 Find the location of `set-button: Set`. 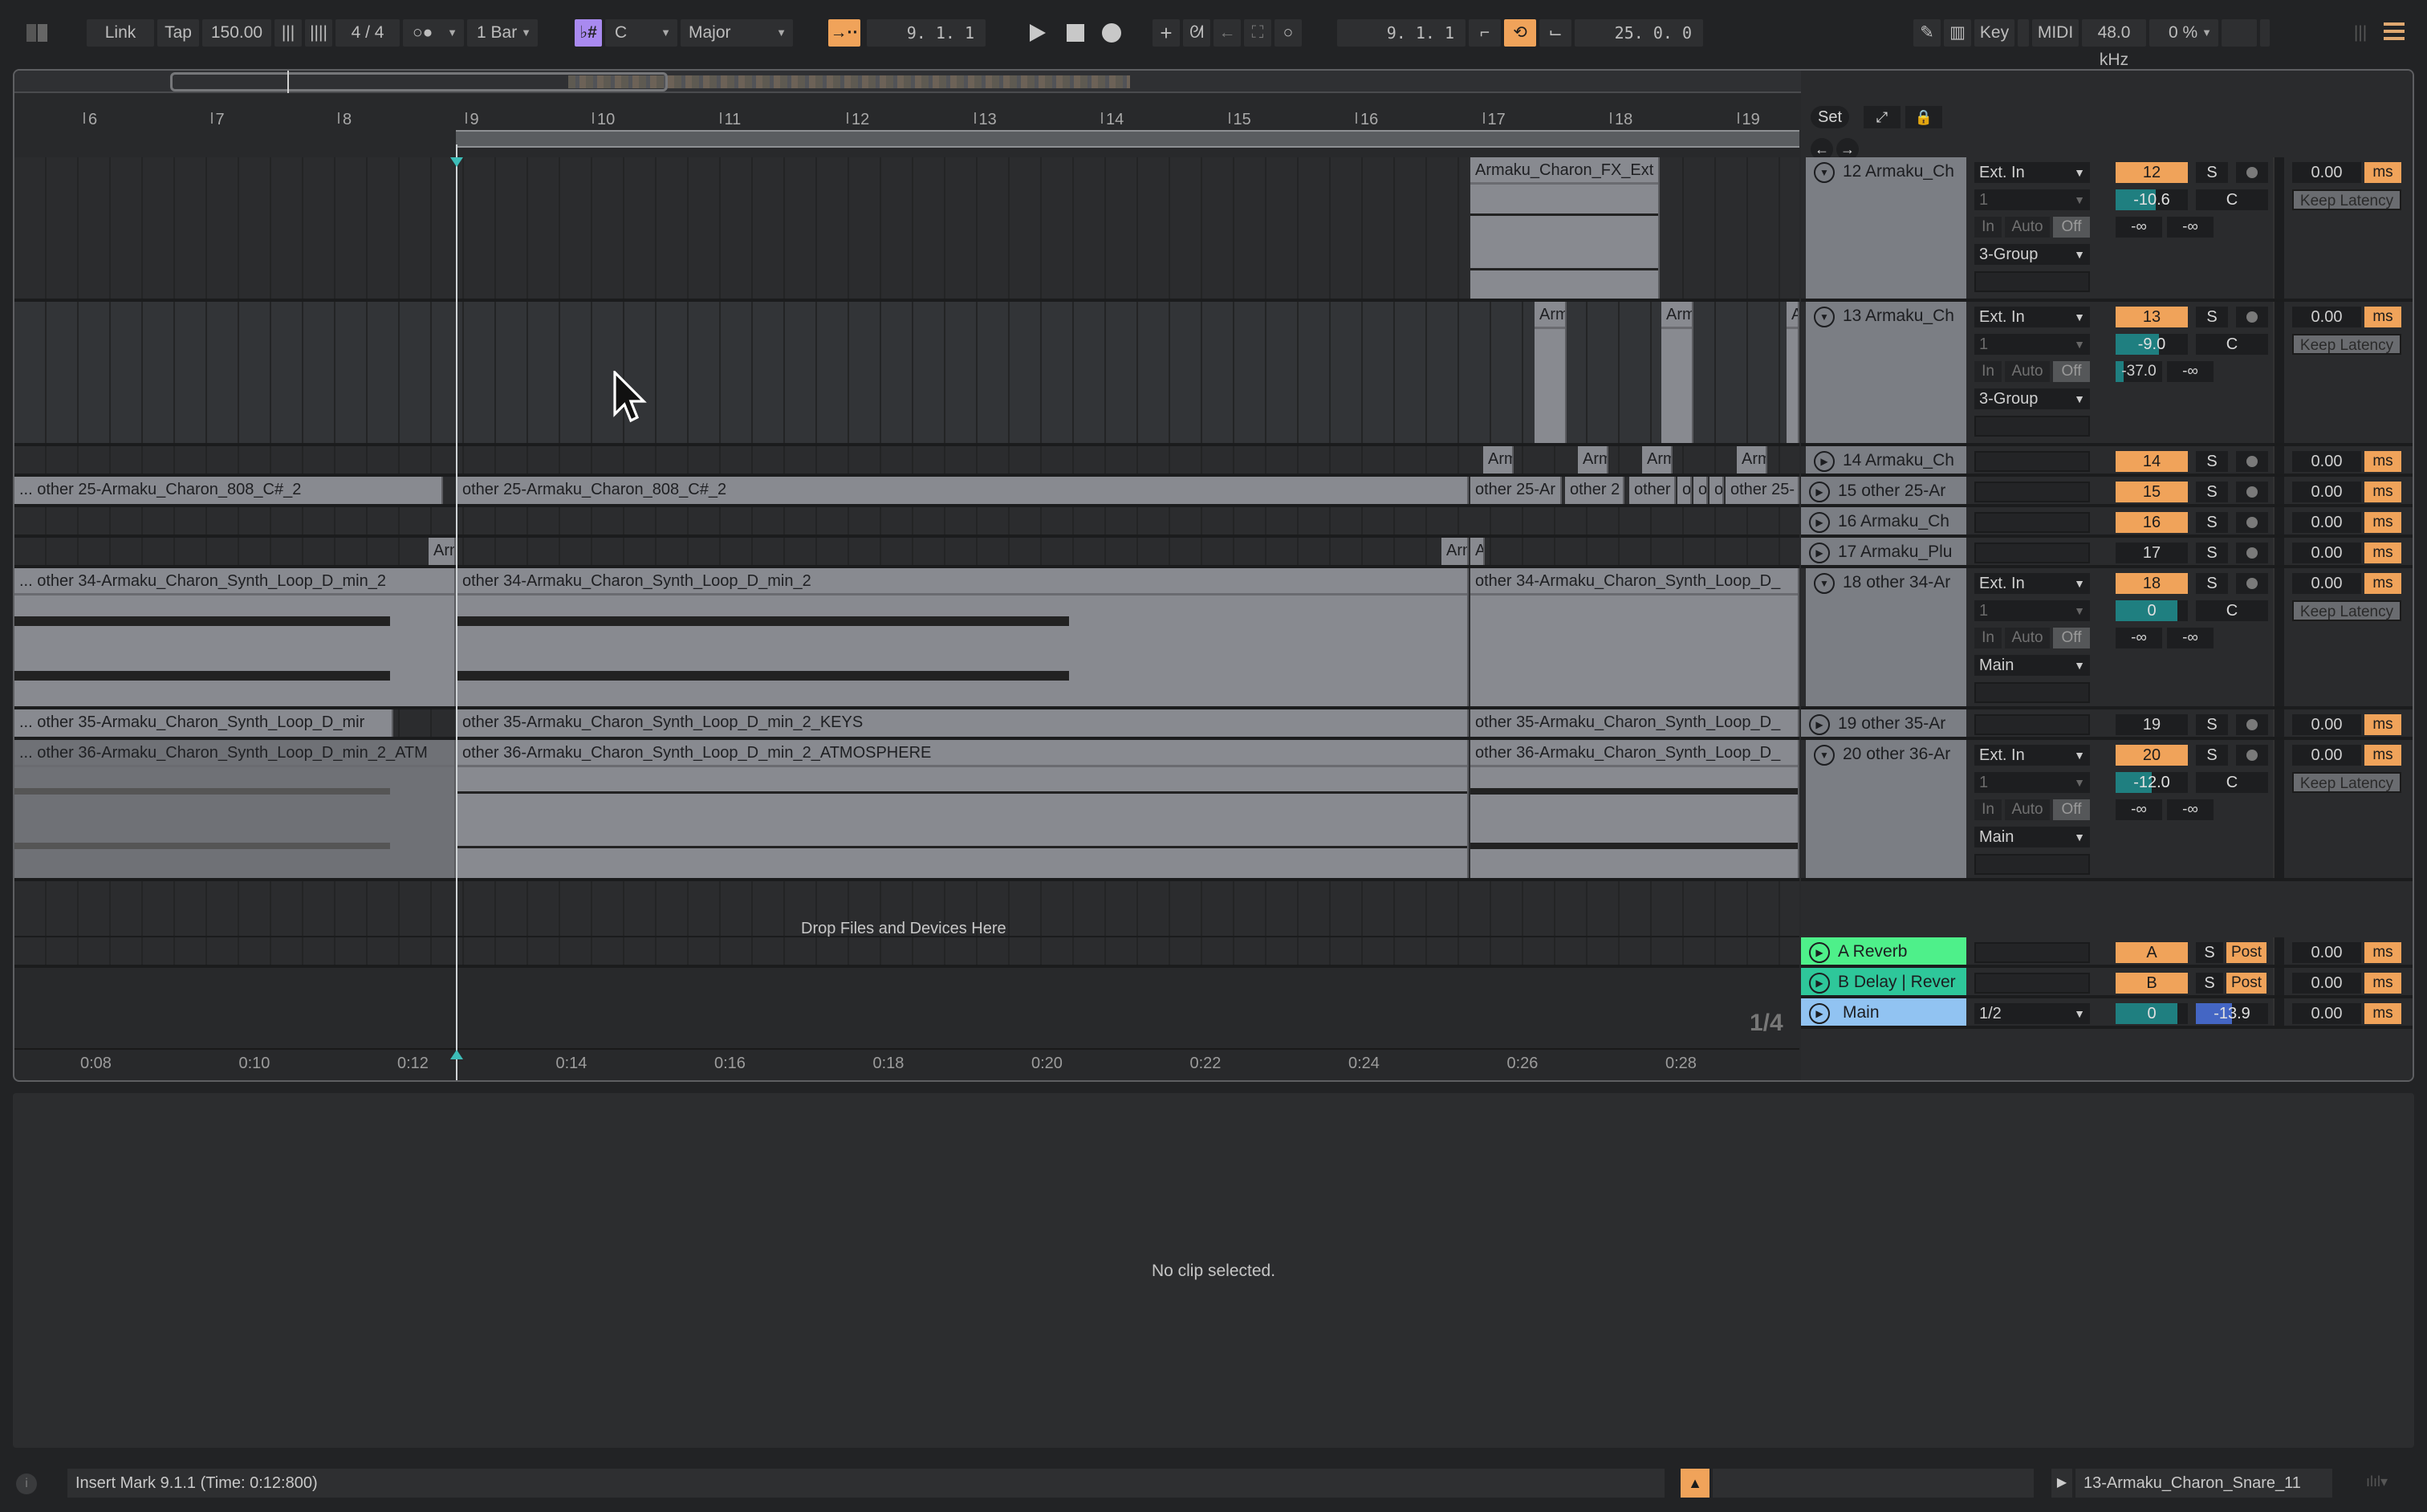

set-button: Set is located at coordinates (1830, 117).